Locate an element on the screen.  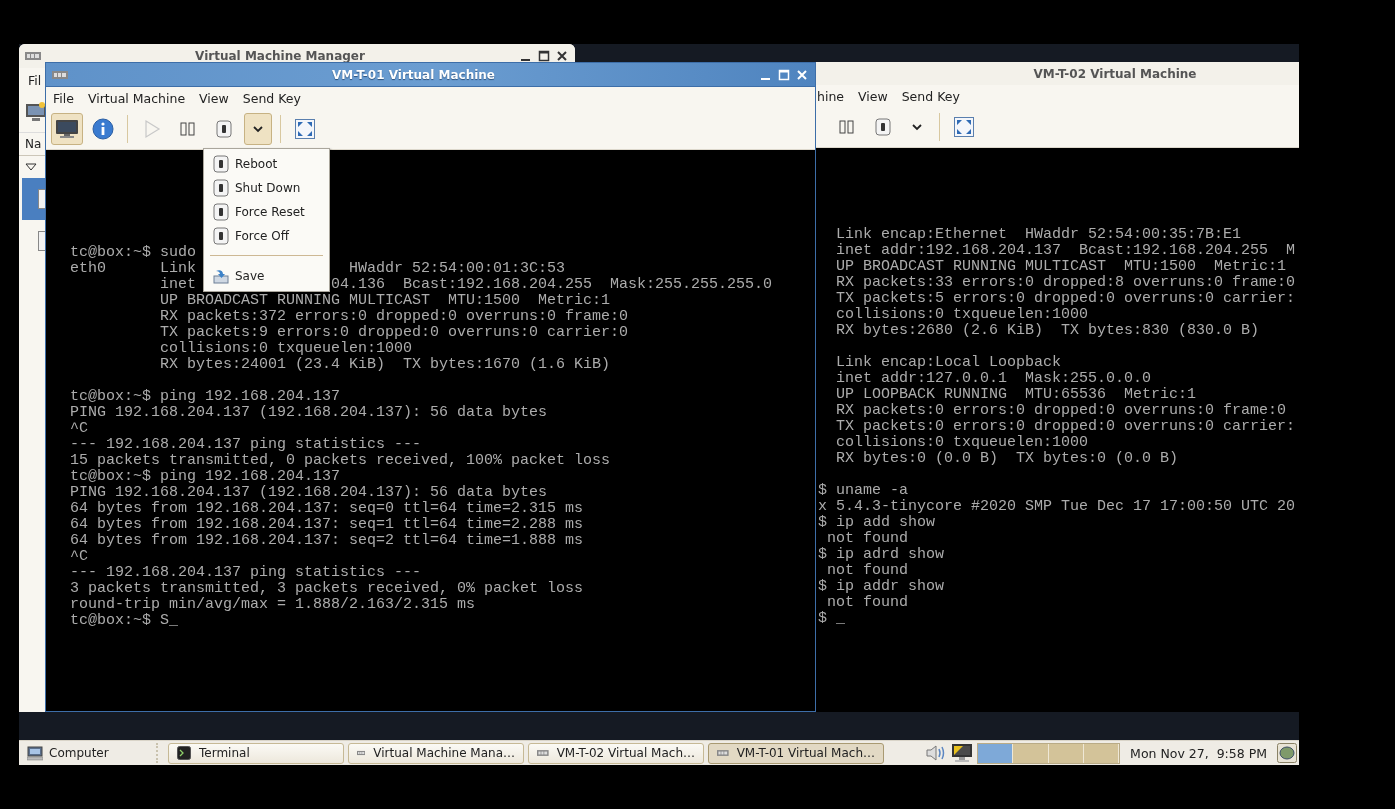
terminal-line: 64 bytes from 192.168.204.137: seq=2 ttl=64 time=1.888 ms is located at coordinates (327, 541).